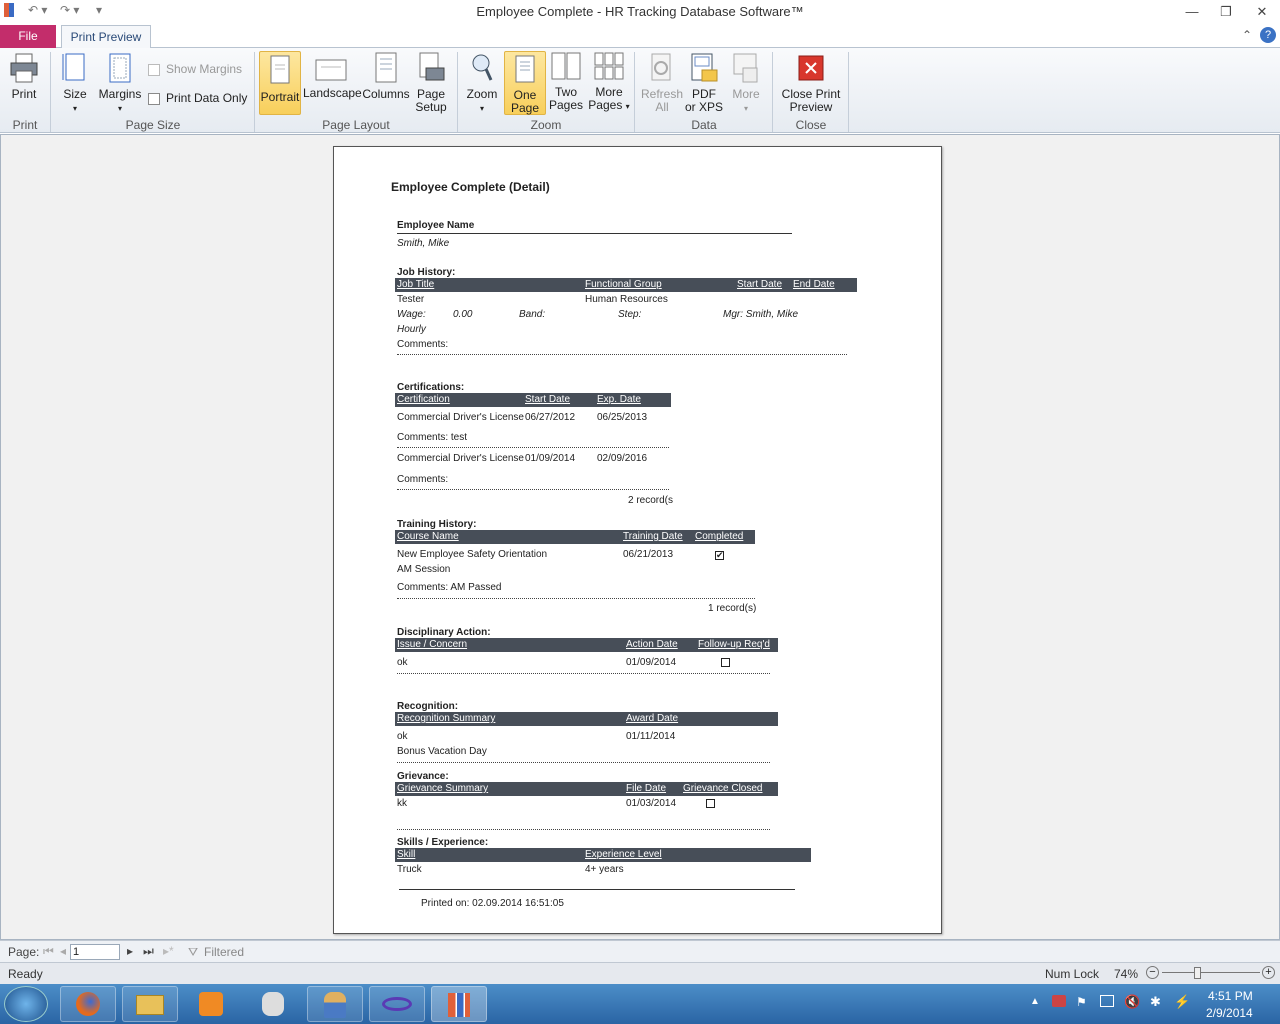 The height and width of the screenshot is (1024, 1280). I want to click on group-divider, so click(254, 92).